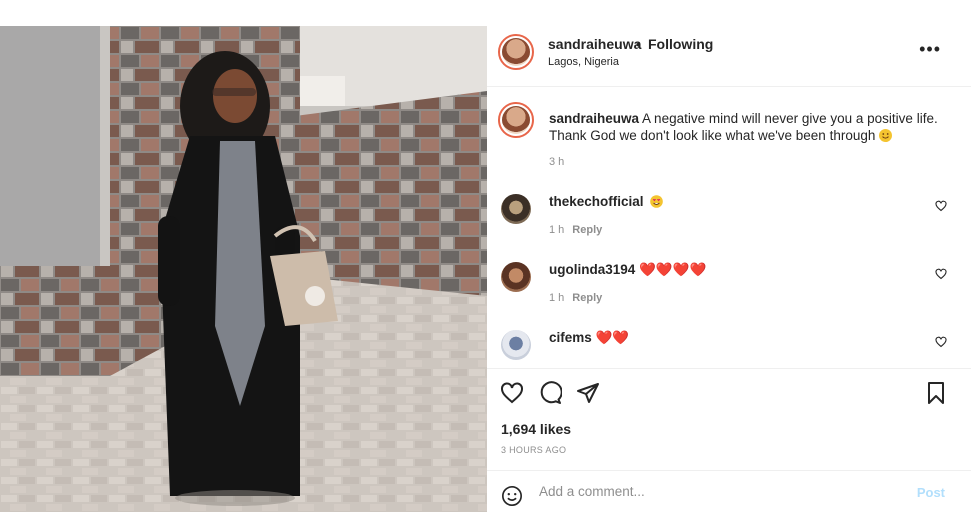 The height and width of the screenshot is (513, 971). Describe the element at coordinates (594, 44) in the screenshot. I see `author-username: sandraiheuwa` at that location.